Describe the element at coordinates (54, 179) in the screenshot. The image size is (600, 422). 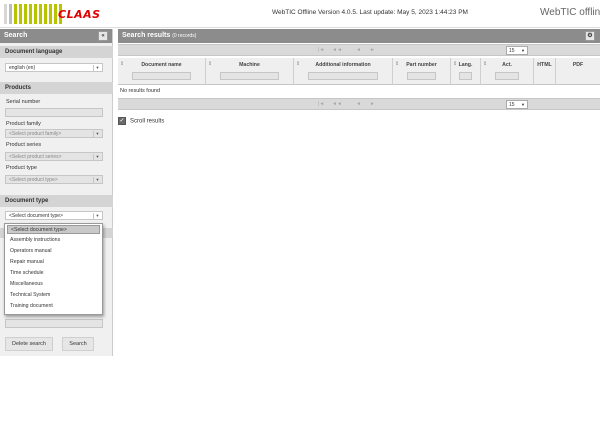
I see `product-type-select: <Select product type> ▼` at that location.